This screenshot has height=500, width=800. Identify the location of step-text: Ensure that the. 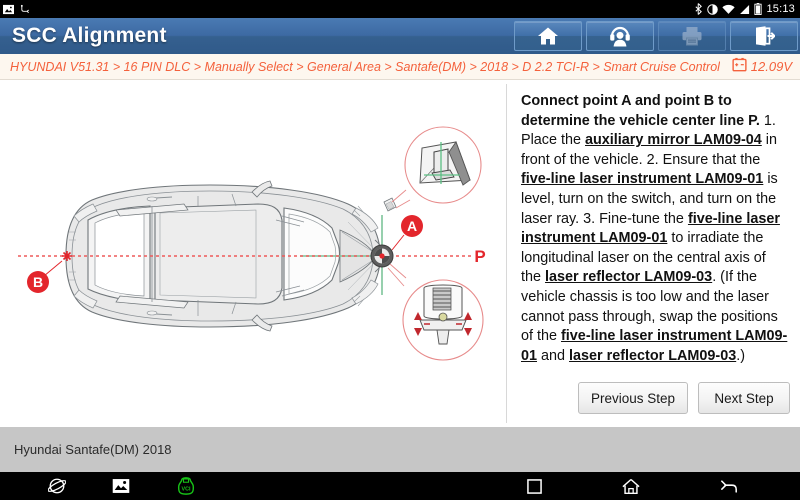
(711, 159).